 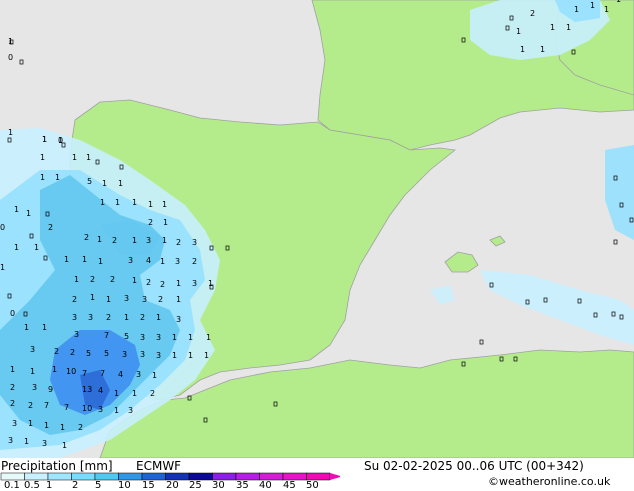 What do you see at coordinates (32, 485) in the screenshot?
I see `scale-label: 0.5` at bounding box center [32, 485].